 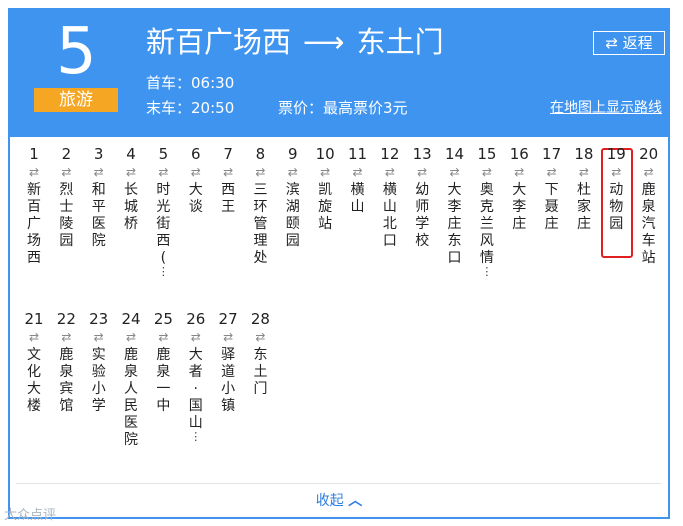 I want to click on stop-item: 6 ⇄ 大谈, so click(x=196, y=180).